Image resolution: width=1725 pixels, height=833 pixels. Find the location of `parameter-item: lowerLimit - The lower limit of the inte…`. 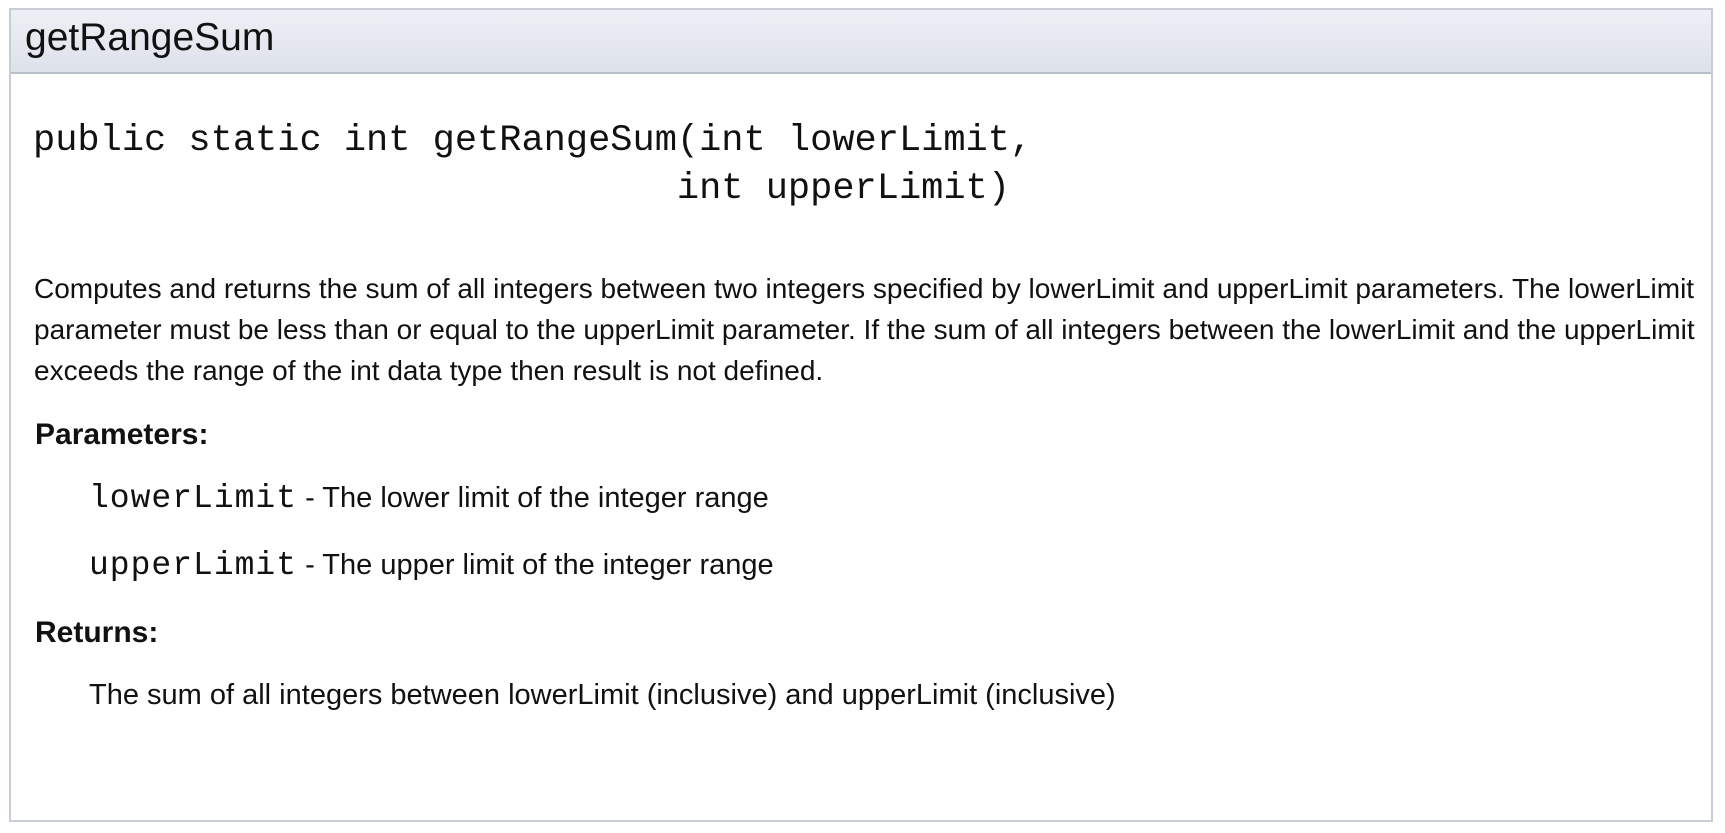

parameter-item: lowerLimit - The lower limit of the inte… is located at coordinates (429, 498).